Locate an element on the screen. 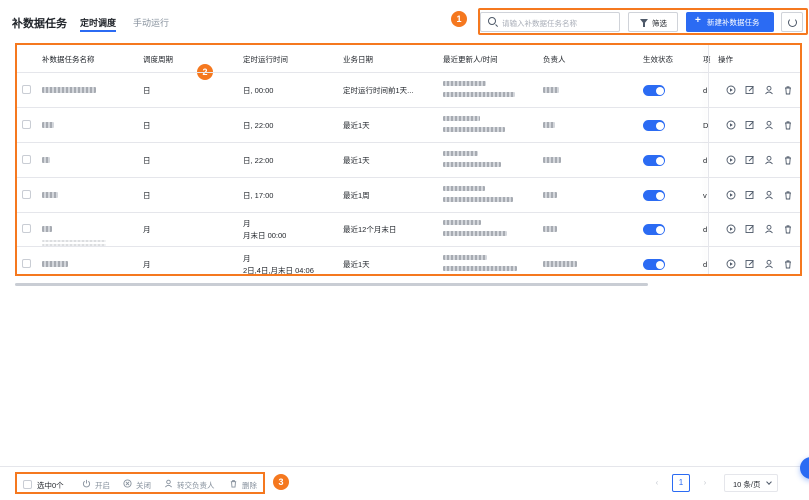 The width and height of the screenshot is (809, 500). chevron-down-icon is located at coordinates (769, 482).